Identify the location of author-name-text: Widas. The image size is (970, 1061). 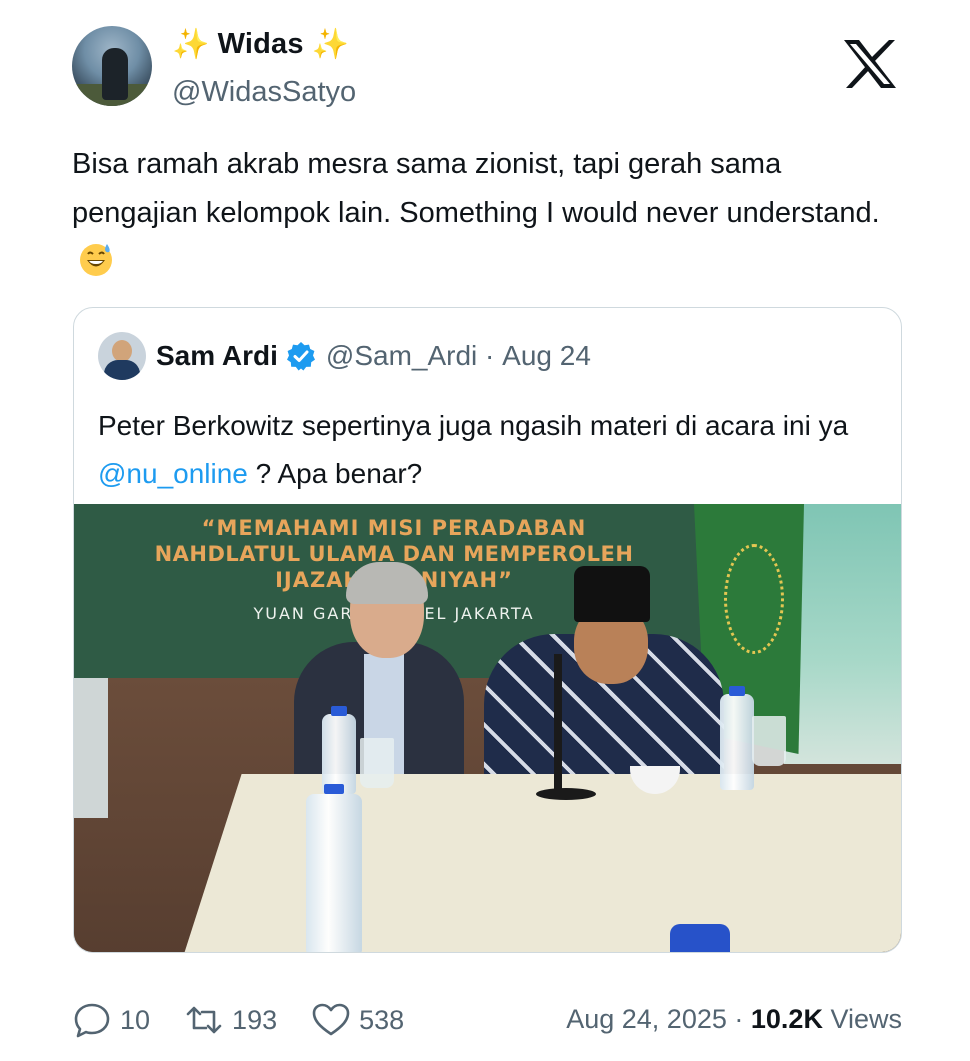
(260, 44).